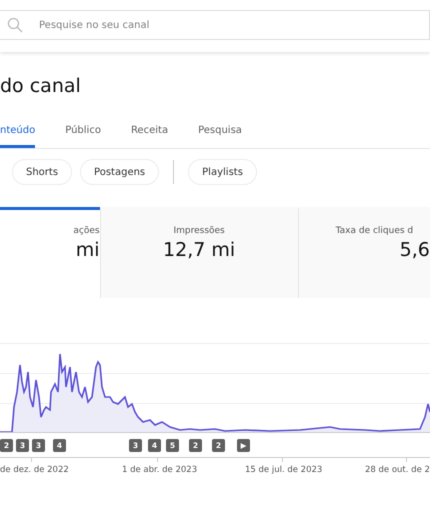 Image resolution: width=430 pixels, height=516 pixels. What do you see at coordinates (414, 250) in the screenshot?
I see `metric-value: 5,6` at bounding box center [414, 250].